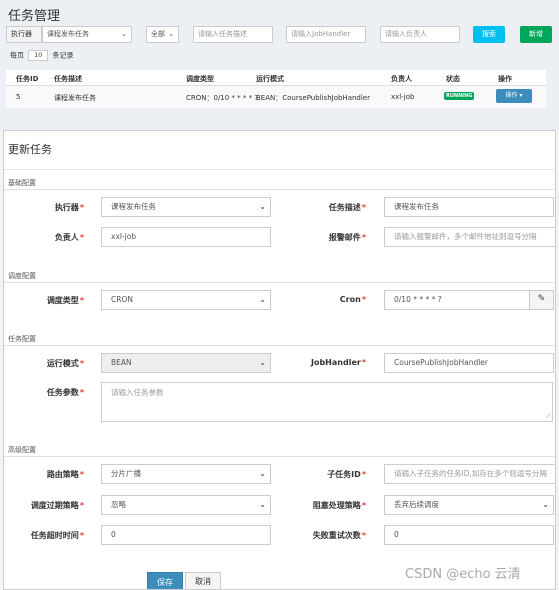 The width and height of the screenshot is (559, 590). What do you see at coordinates (347, 237) in the screenshot?
I see `alarm-email-label: 报警邮件*` at bounding box center [347, 237].